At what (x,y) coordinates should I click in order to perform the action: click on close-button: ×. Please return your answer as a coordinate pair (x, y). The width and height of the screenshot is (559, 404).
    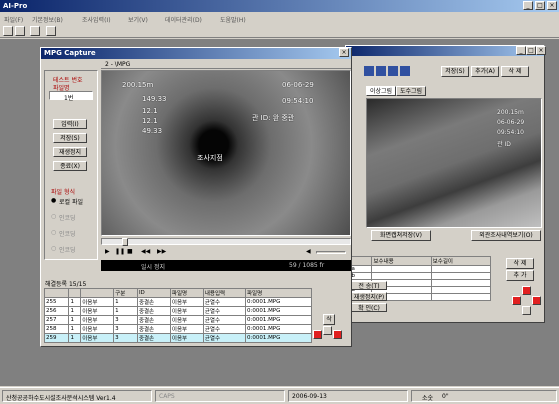
    Looking at the image, I should click on (552, 5).